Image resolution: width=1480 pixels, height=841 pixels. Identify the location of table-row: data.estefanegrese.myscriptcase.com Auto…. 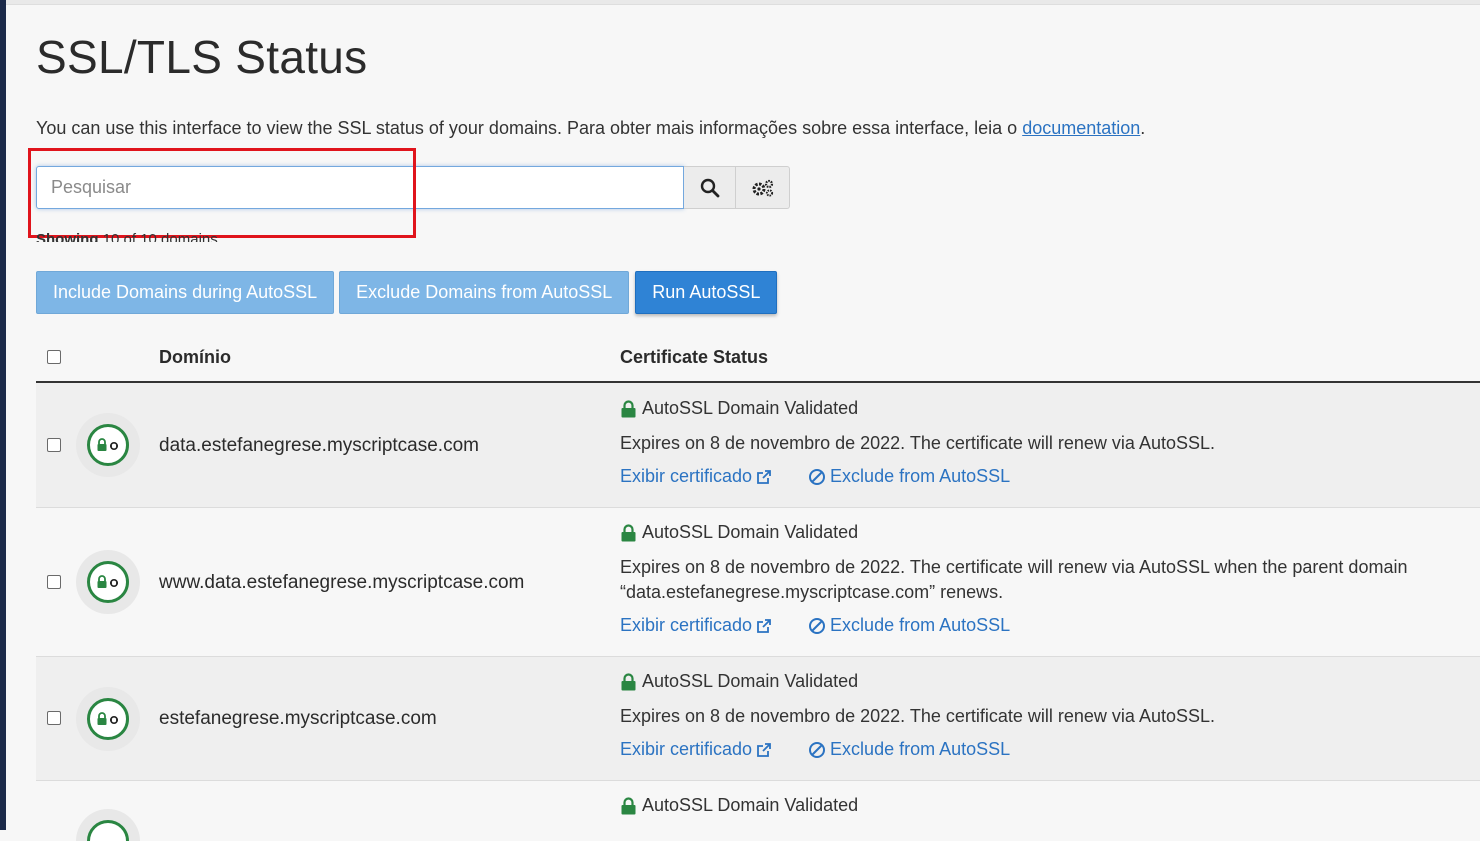
(758, 445).